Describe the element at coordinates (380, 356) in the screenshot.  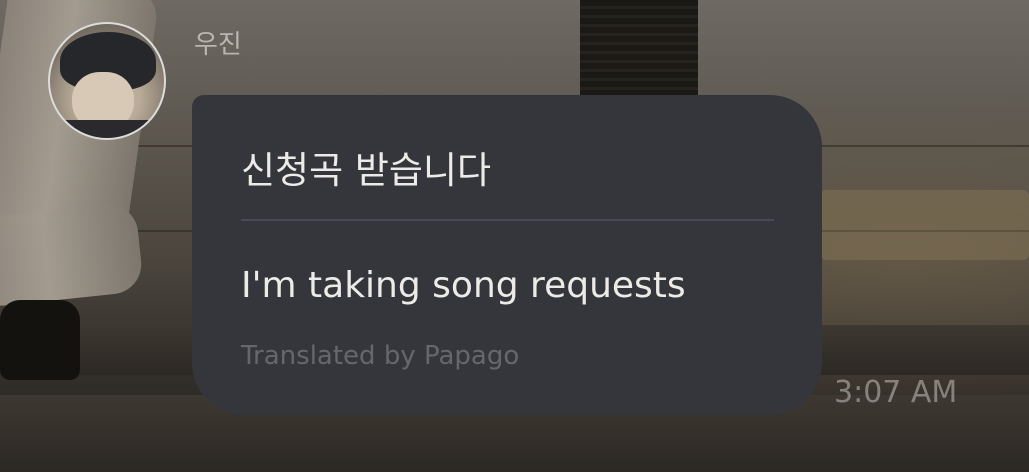
I see `translation-credit: Translated by Papago` at that location.